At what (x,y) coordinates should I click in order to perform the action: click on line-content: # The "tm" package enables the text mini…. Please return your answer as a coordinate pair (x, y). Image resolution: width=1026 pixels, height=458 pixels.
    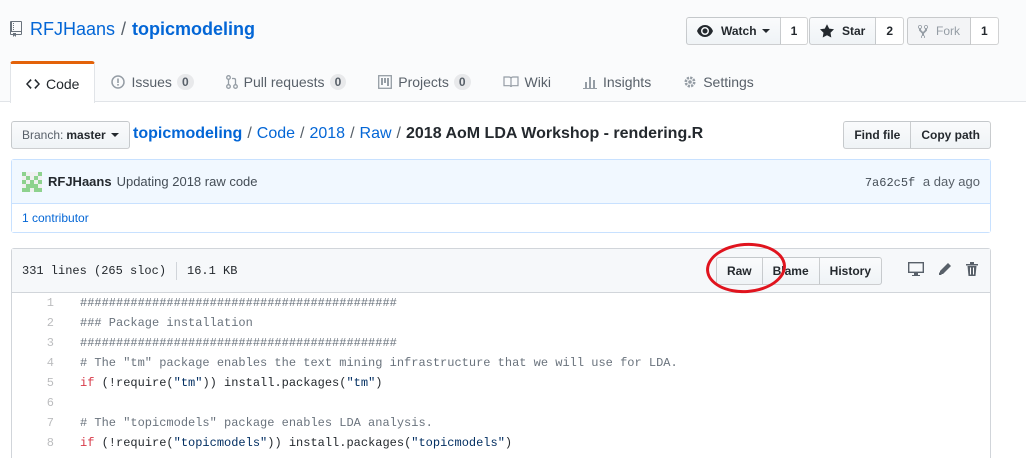
    Looking at the image, I should click on (379, 363).